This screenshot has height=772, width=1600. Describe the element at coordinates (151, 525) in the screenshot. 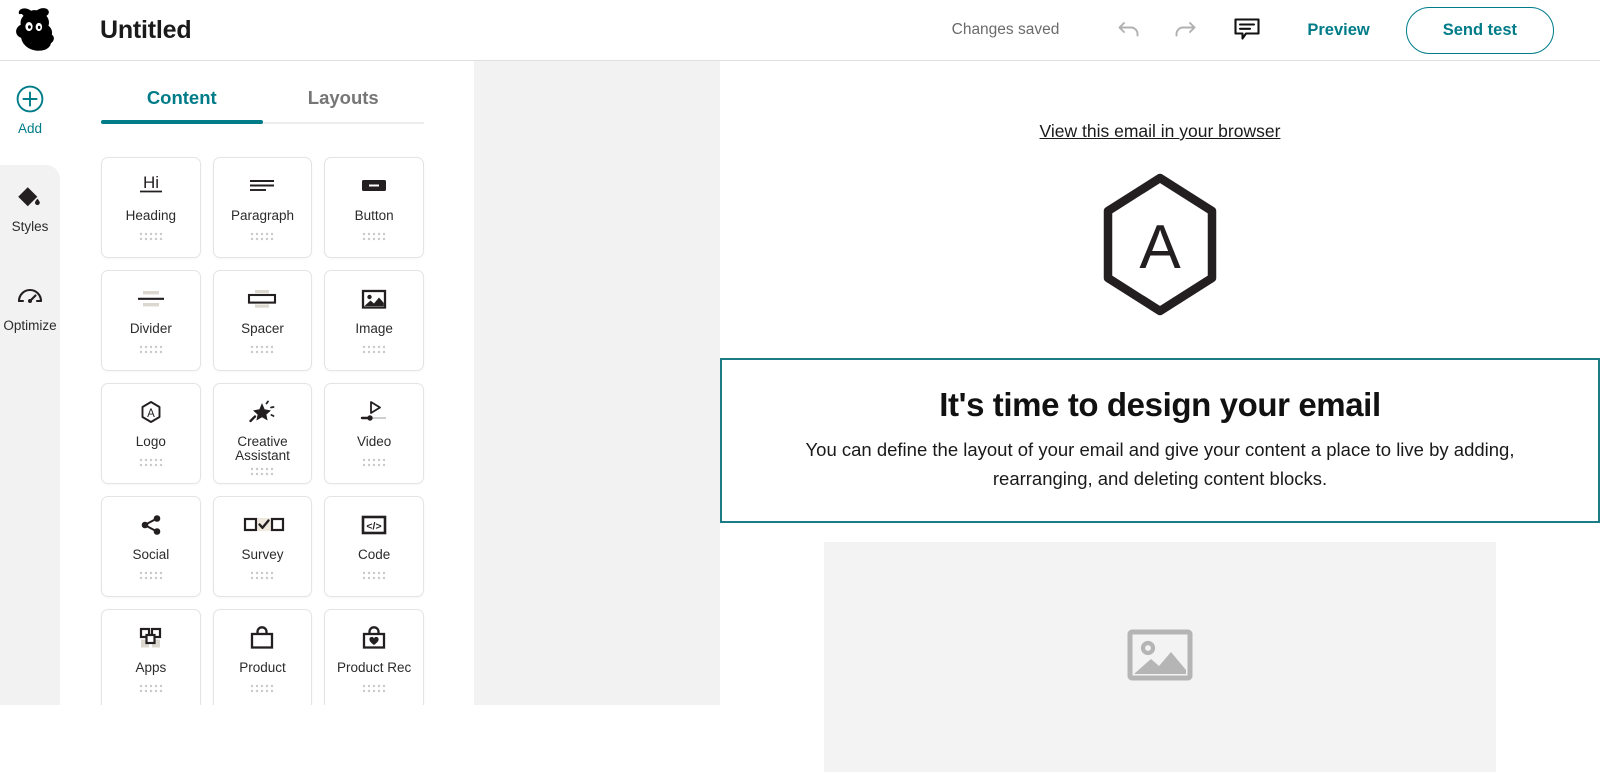

I see `social-share-icon` at that location.